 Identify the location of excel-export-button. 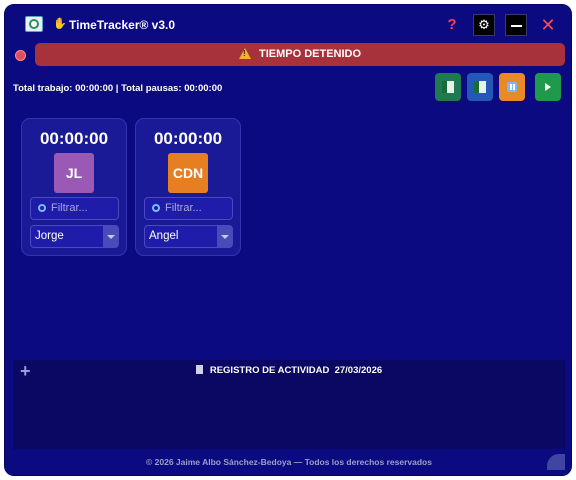
(448, 87).